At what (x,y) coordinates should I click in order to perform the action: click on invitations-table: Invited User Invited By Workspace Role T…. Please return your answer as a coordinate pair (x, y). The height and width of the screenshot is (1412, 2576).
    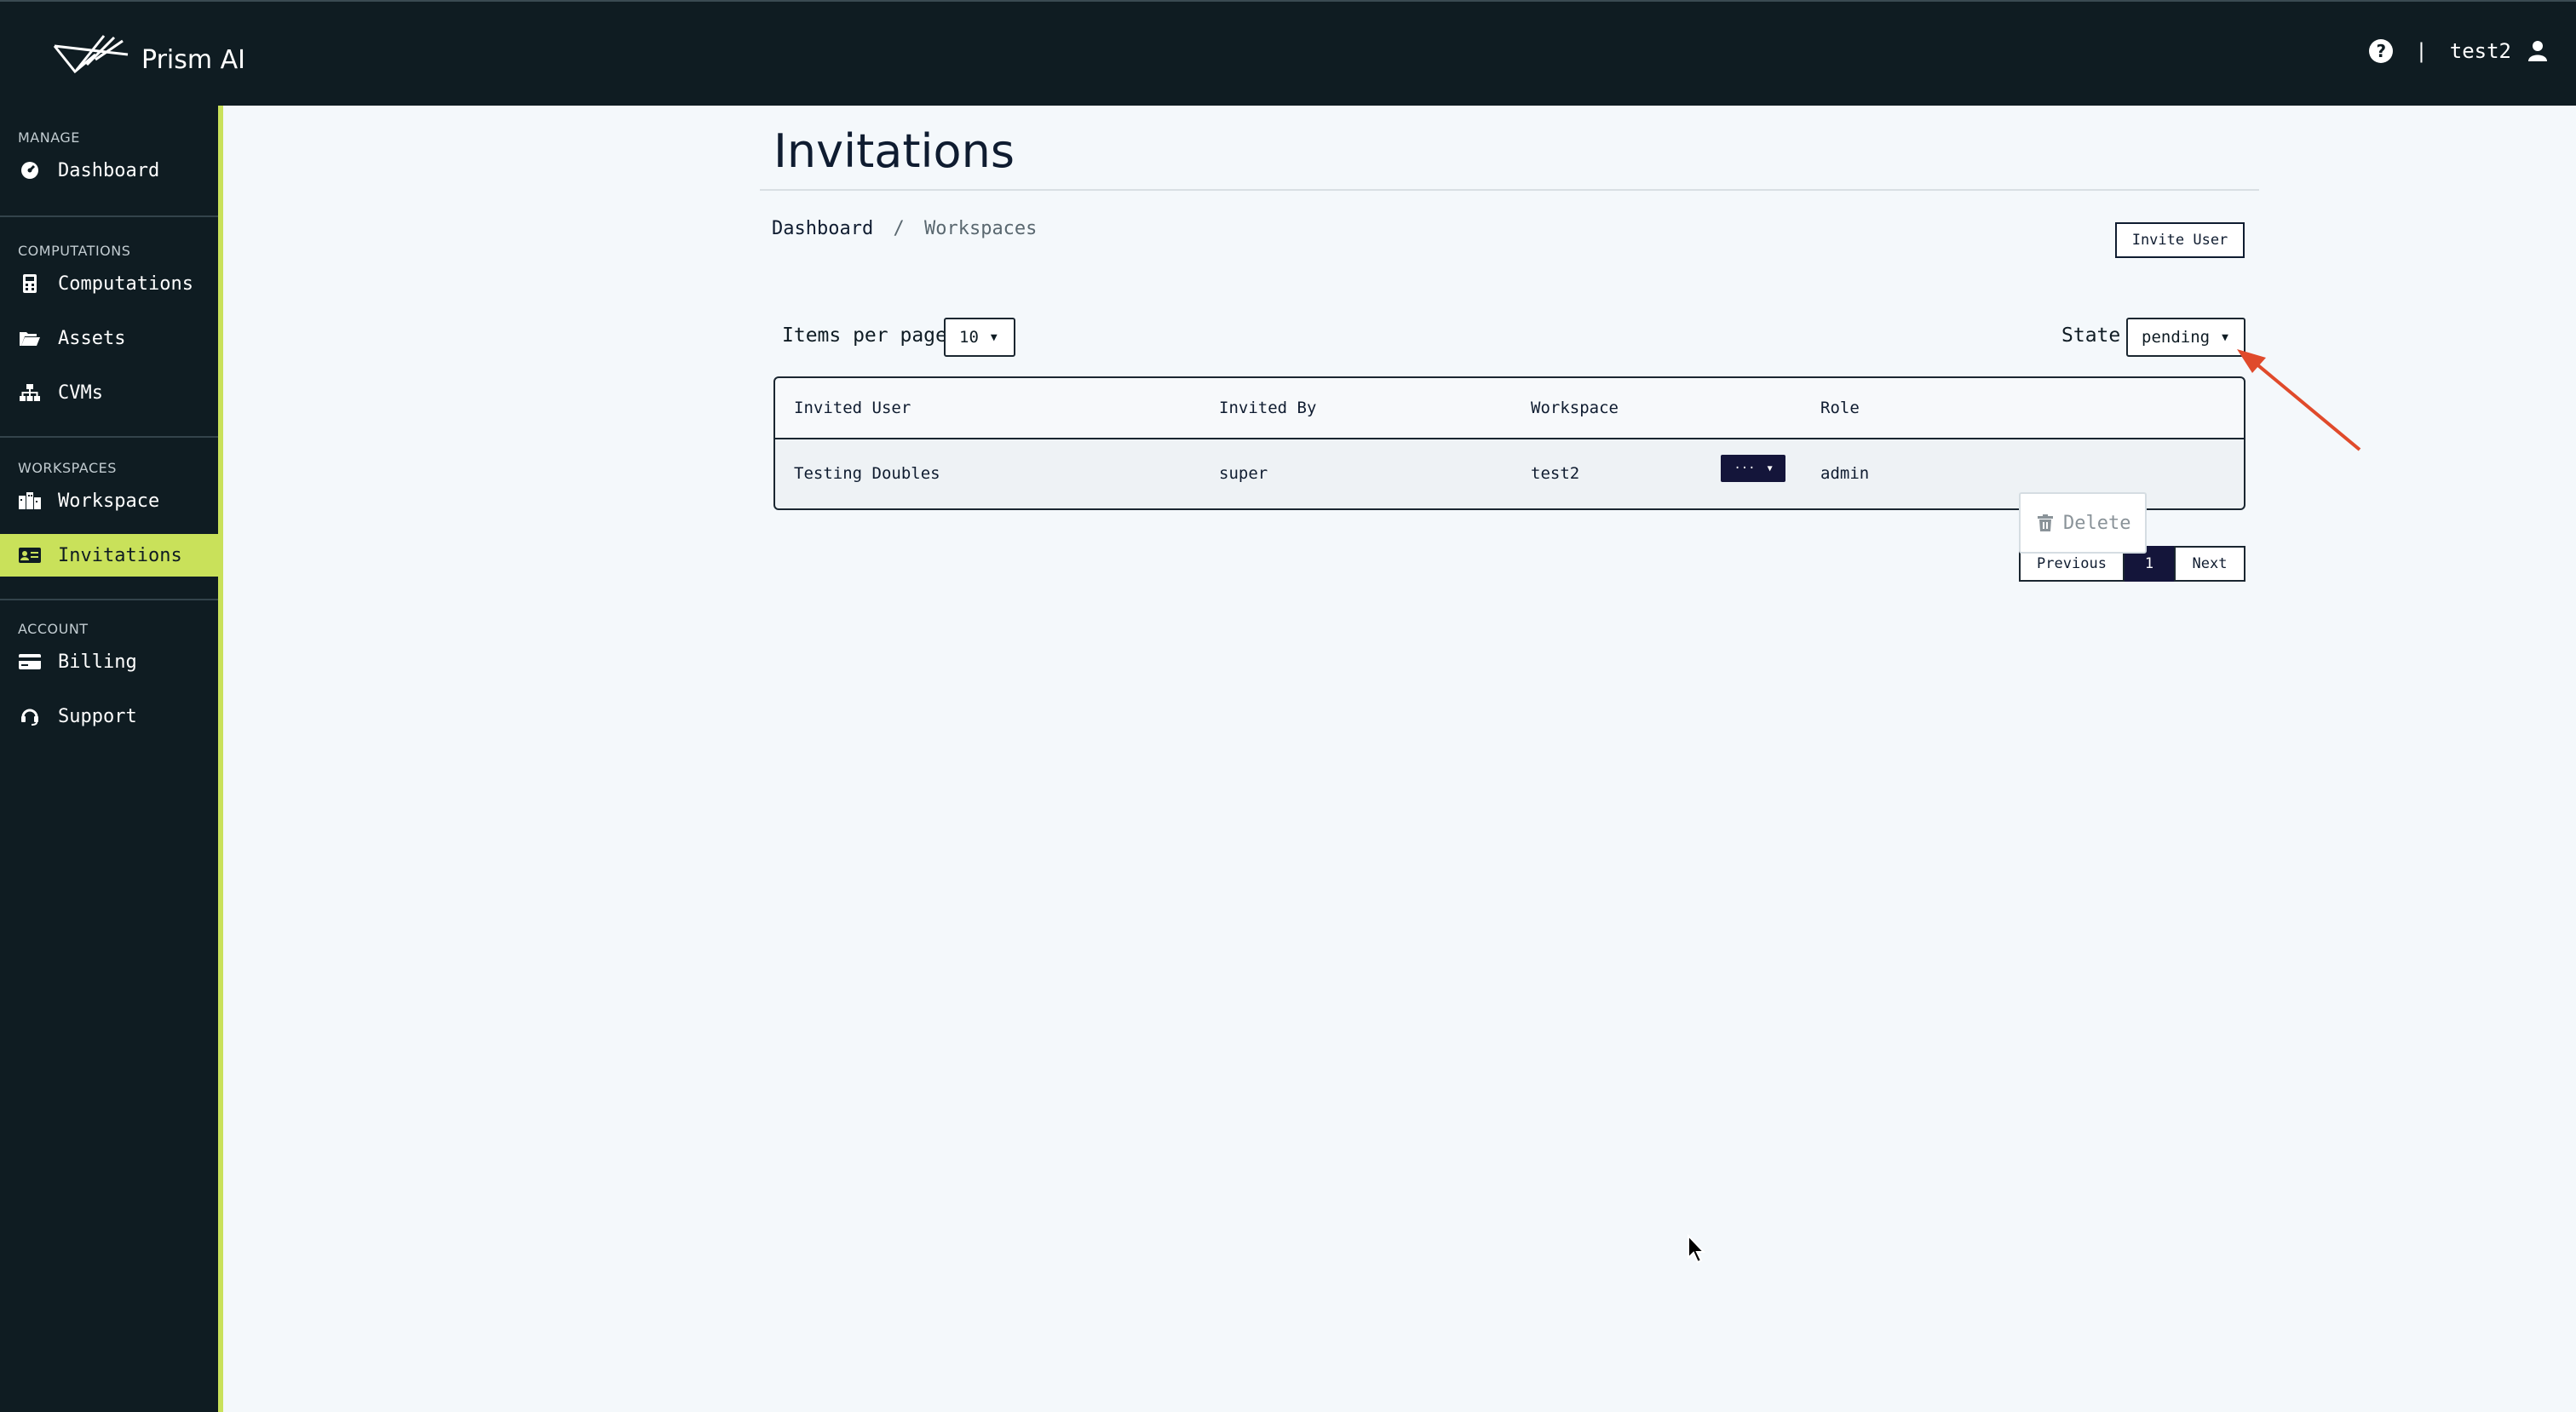
    Looking at the image, I should click on (1509, 443).